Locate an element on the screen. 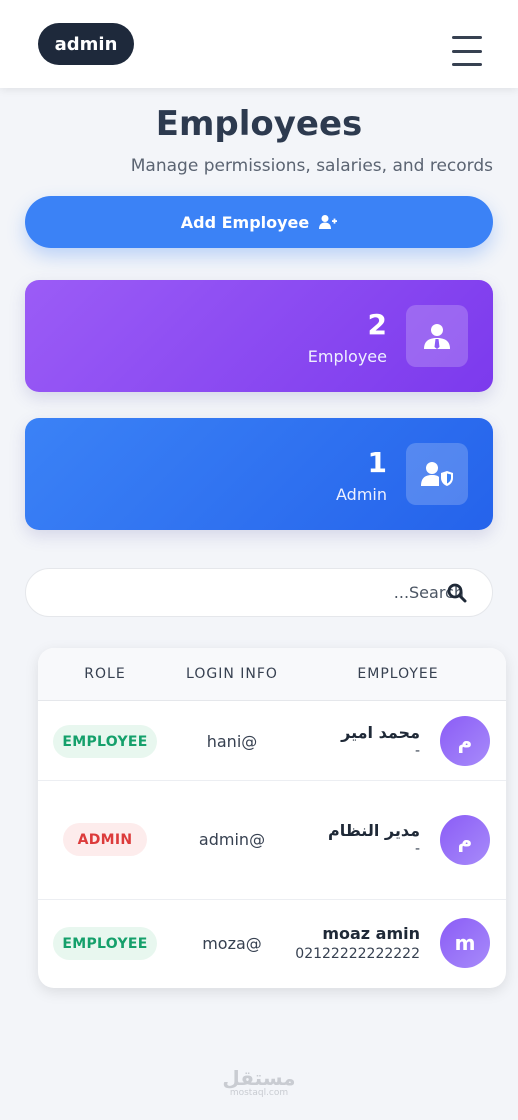 This screenshot has width=518, height=1120. watermark-logo: مستقل mostaql.com is located at coordinates (259, 1082).